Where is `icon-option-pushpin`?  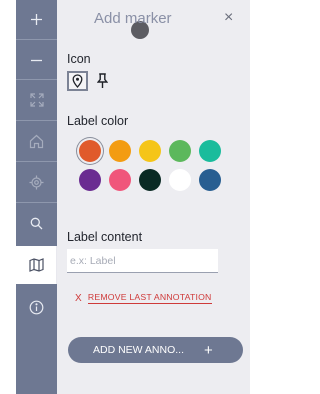
icon-option-pushpin is located at coordinates (102, 81).